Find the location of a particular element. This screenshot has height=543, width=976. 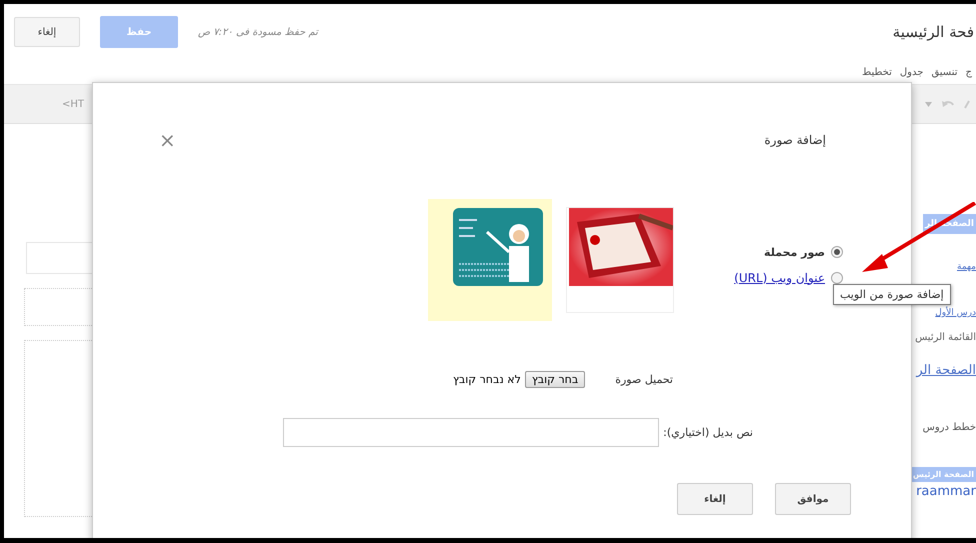

sidebar-heading: خطط دروس is located at coordinates (949, 427).